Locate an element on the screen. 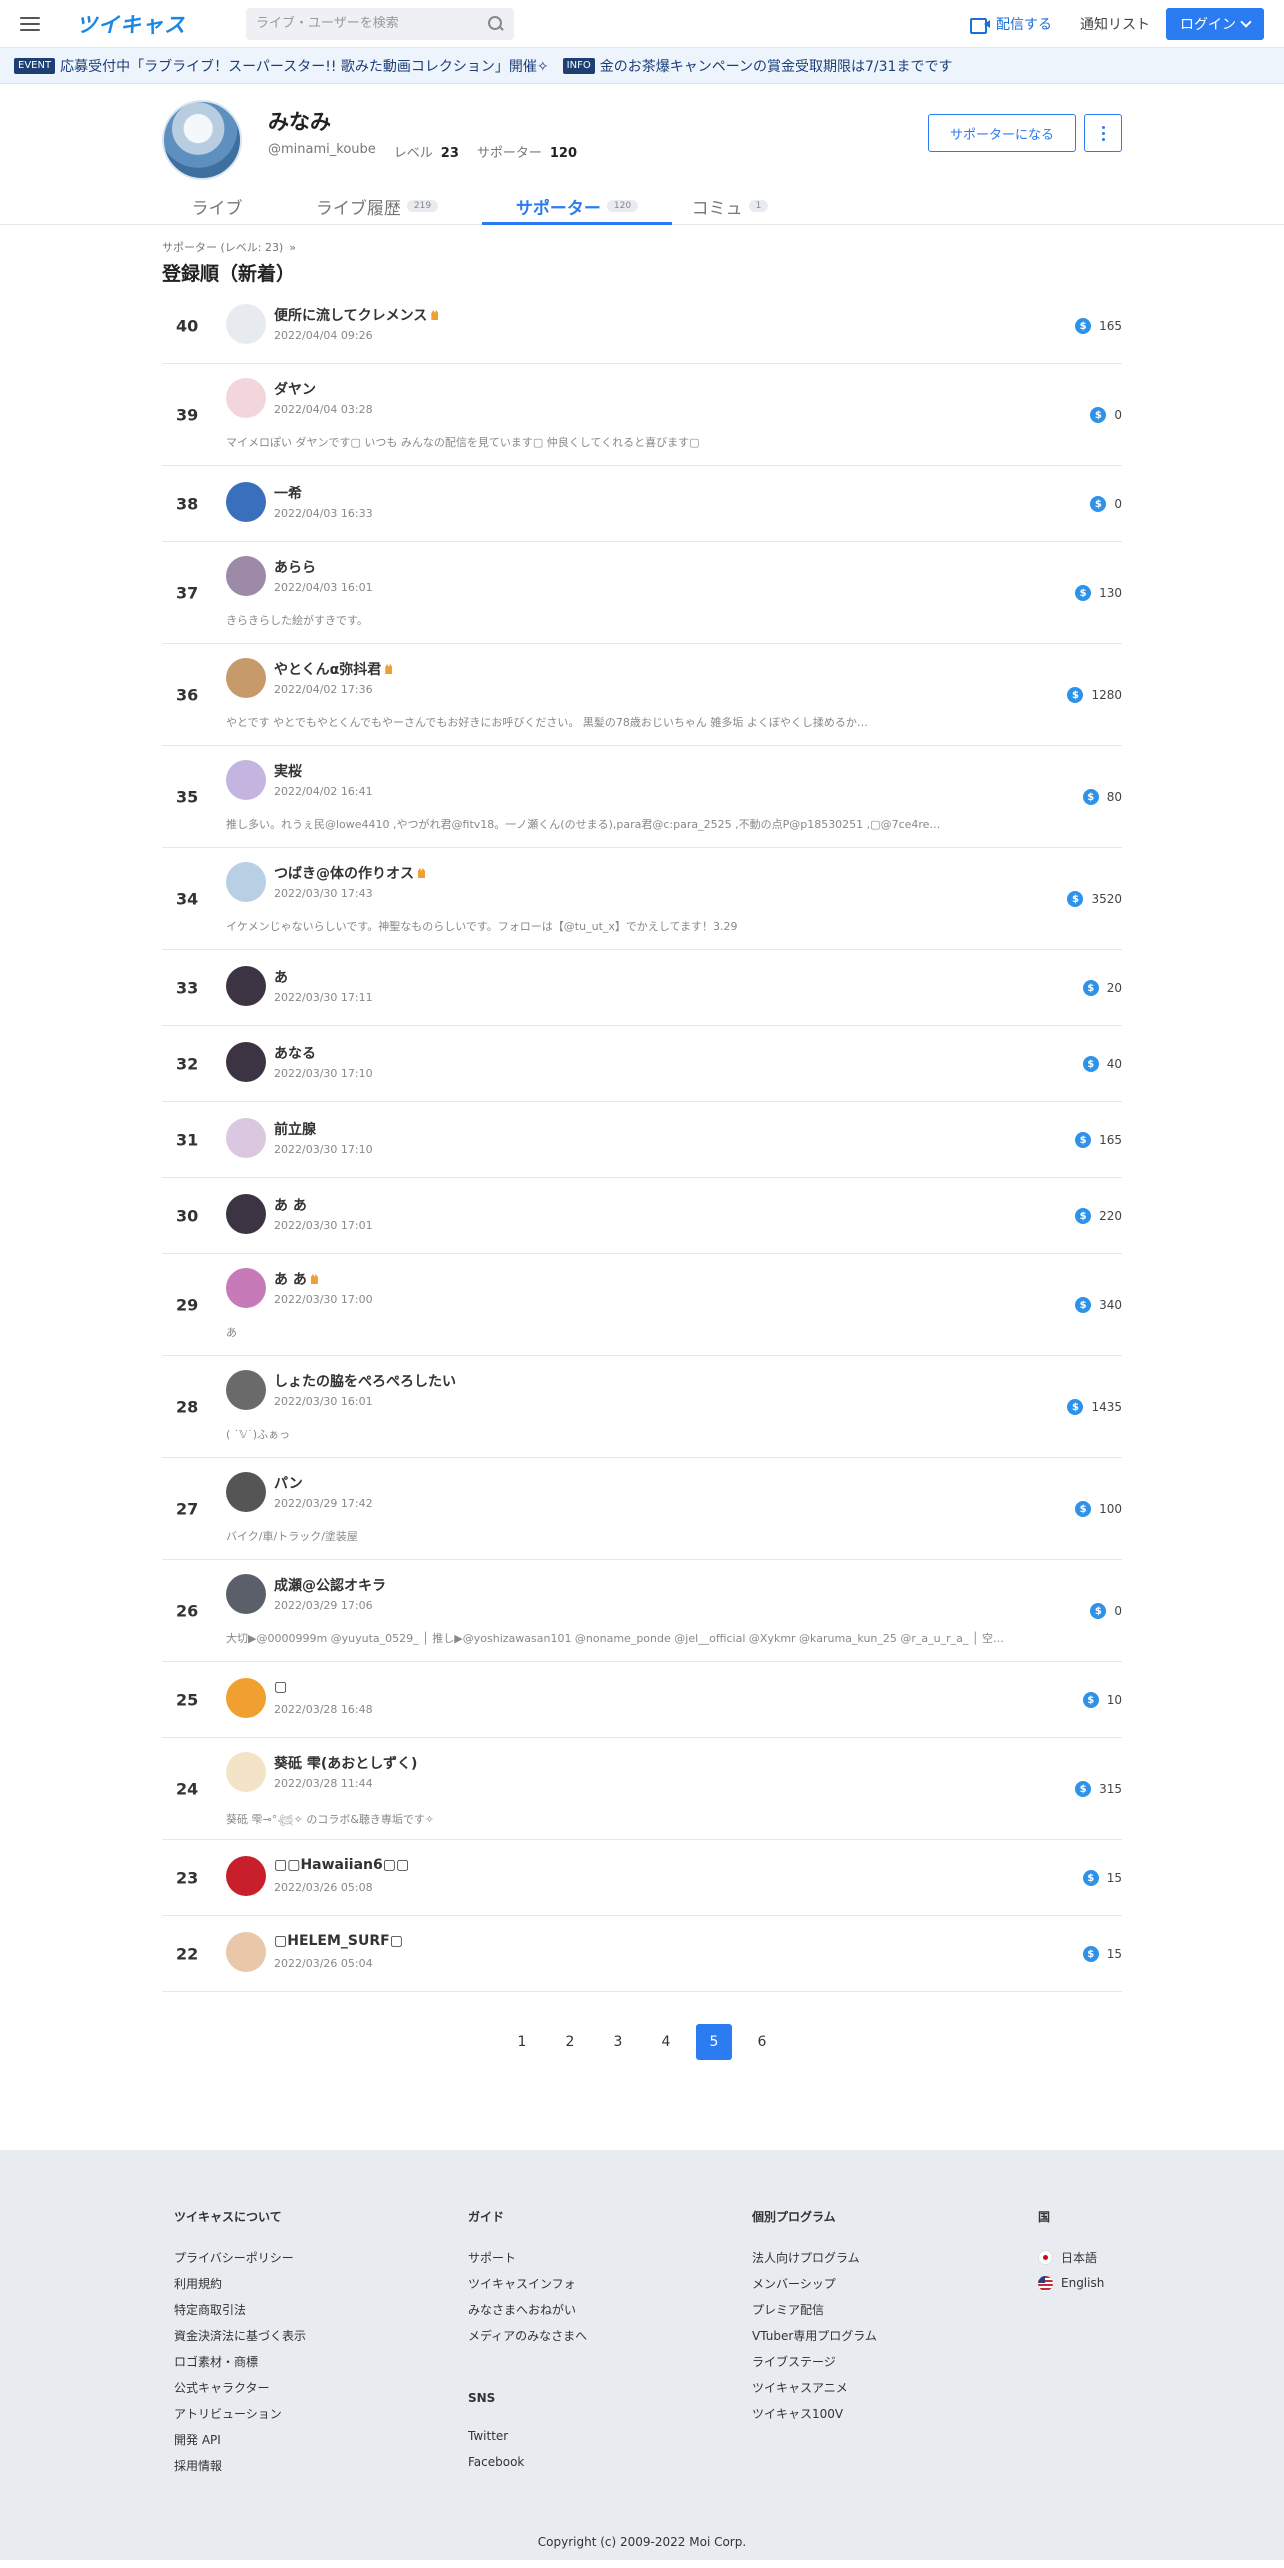 The height and width of the screenshot is (2568, 1284). tab-history: ライブ履歴 219 is located at coordinates (377, 206).